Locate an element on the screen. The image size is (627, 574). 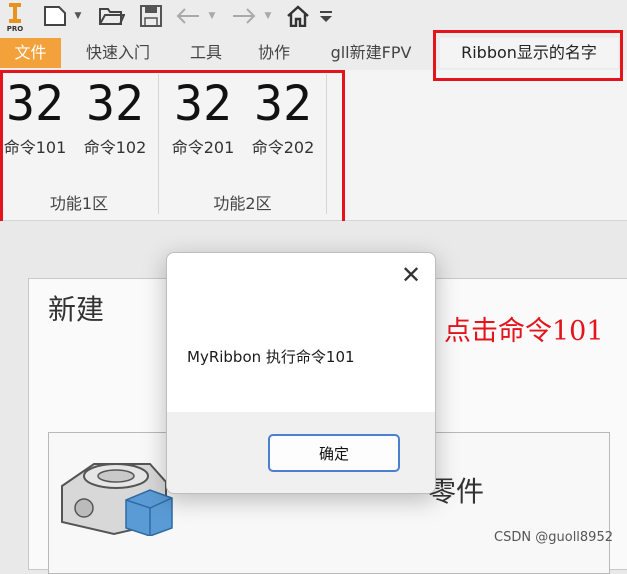
watermark: CSDN @guoll8952 is located at coordinates (553, 537).